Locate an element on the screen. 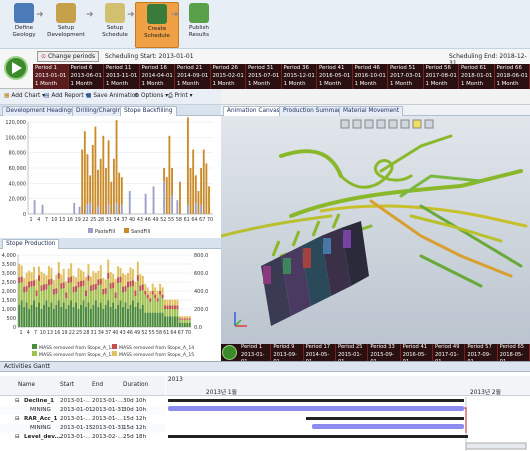  period-name: Period 36 is located at coordinates (300, 68).